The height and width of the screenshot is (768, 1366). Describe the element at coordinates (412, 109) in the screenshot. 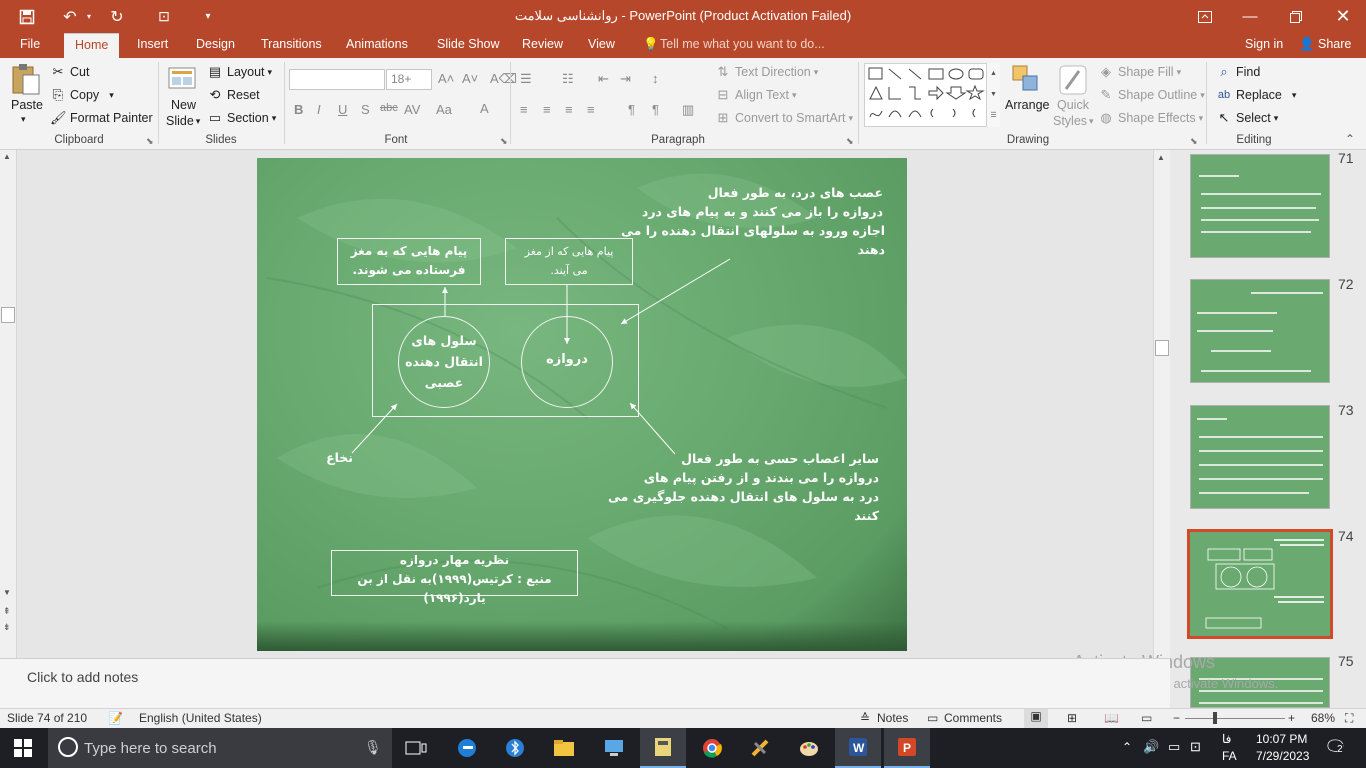

I see `character-spacing-icon: AV` at that location.